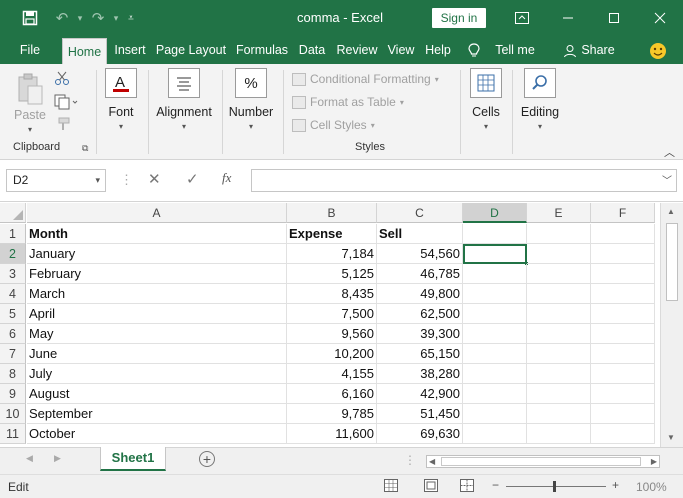  What do you see at coordinates (157, 274) in the screenshot?
I see `cell-a3: February` at bounding box center [157, 274].